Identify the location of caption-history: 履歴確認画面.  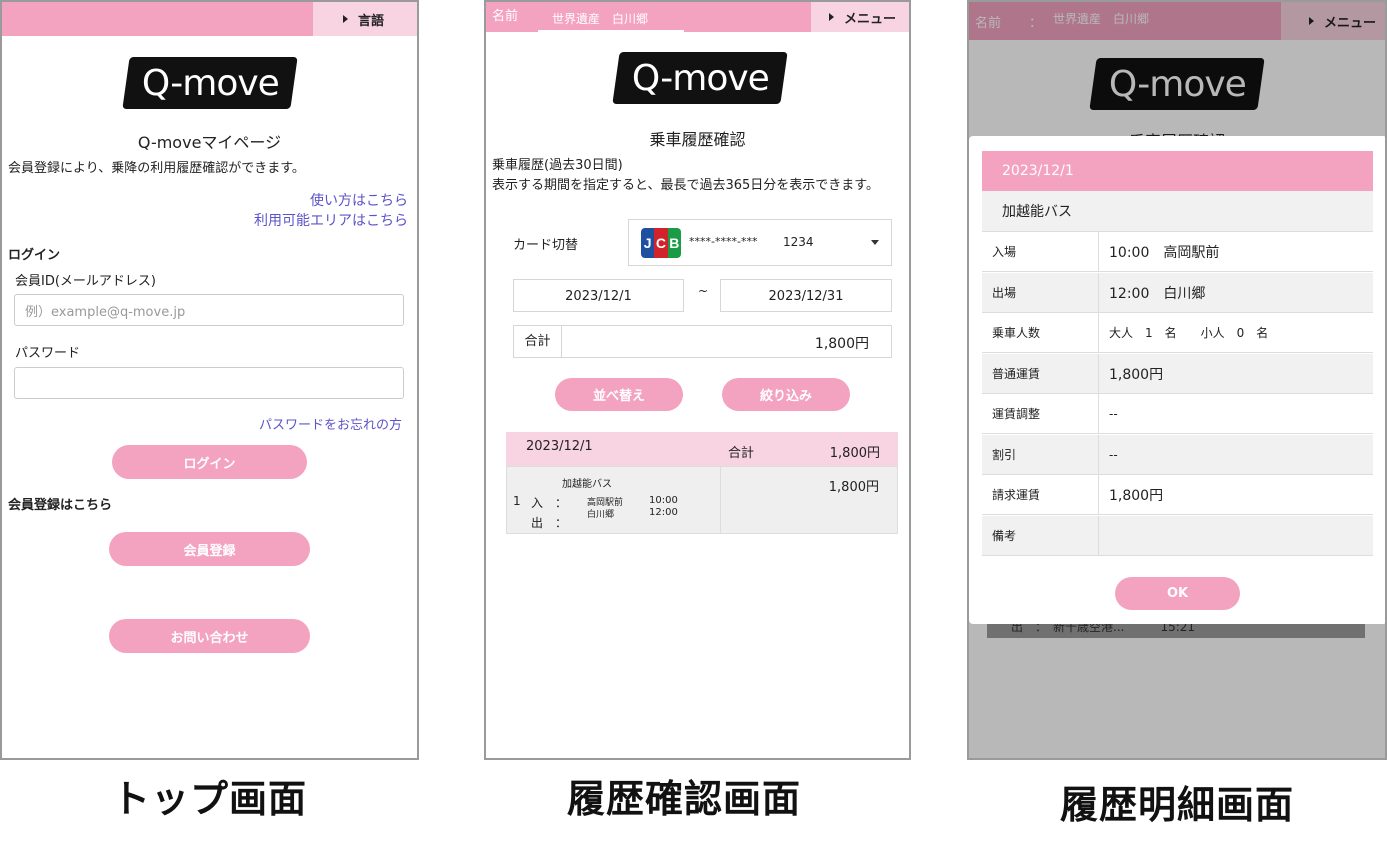
(683, 799).